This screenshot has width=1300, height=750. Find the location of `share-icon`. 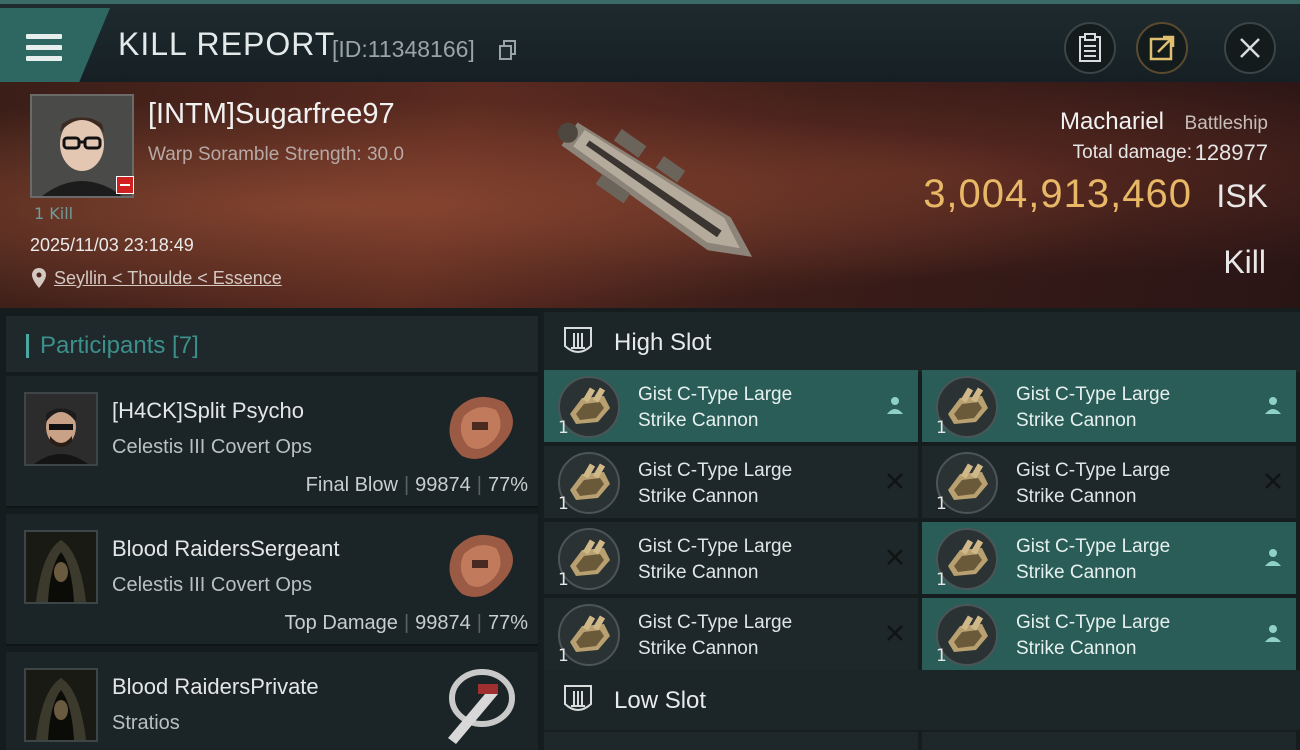

share-icon is located at coordinates (1162, 48).